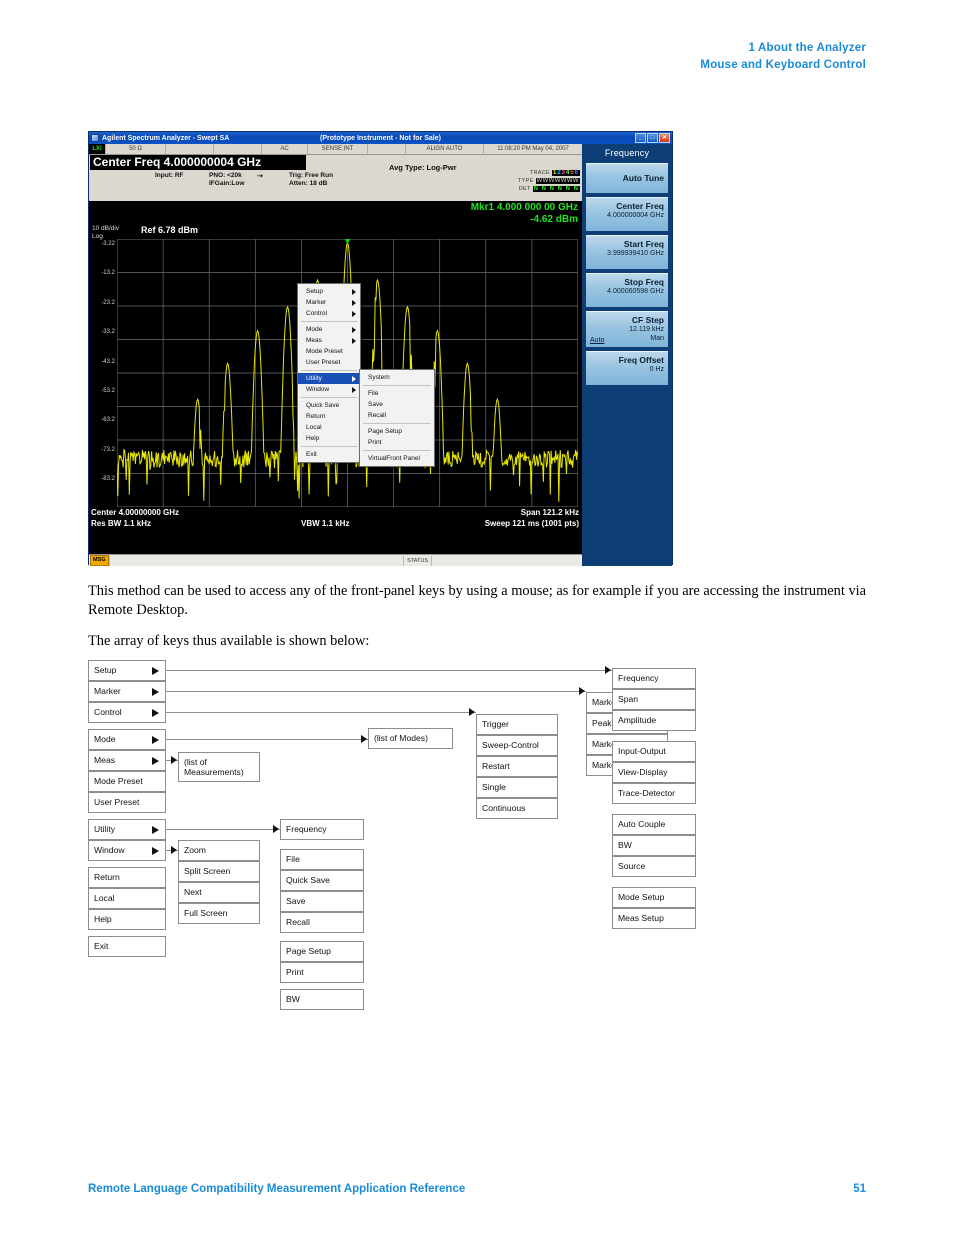  Describe the element at coordinates (106, 228) in the screenshot. I see `div-label-text: 10 dB/div` at that location.